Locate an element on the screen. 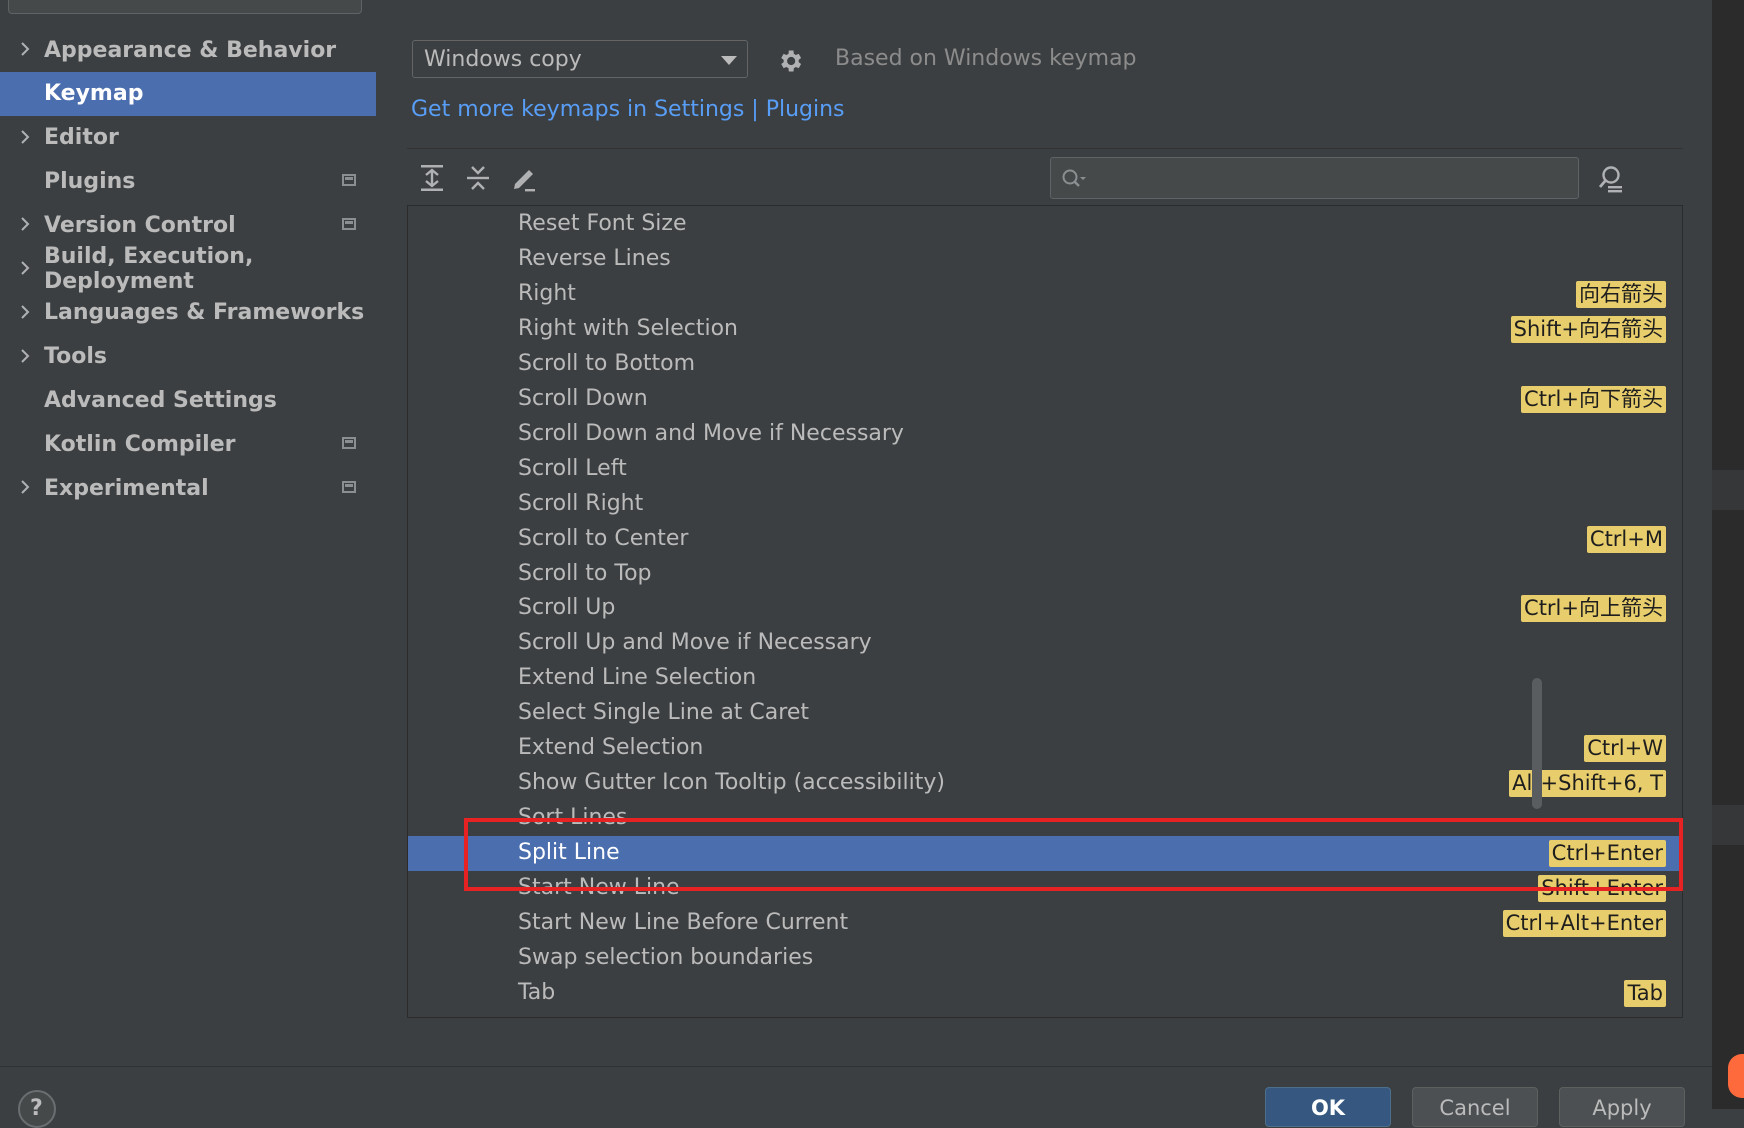  sidebar-item-label: Version Control is located at coordinates (140, 225).